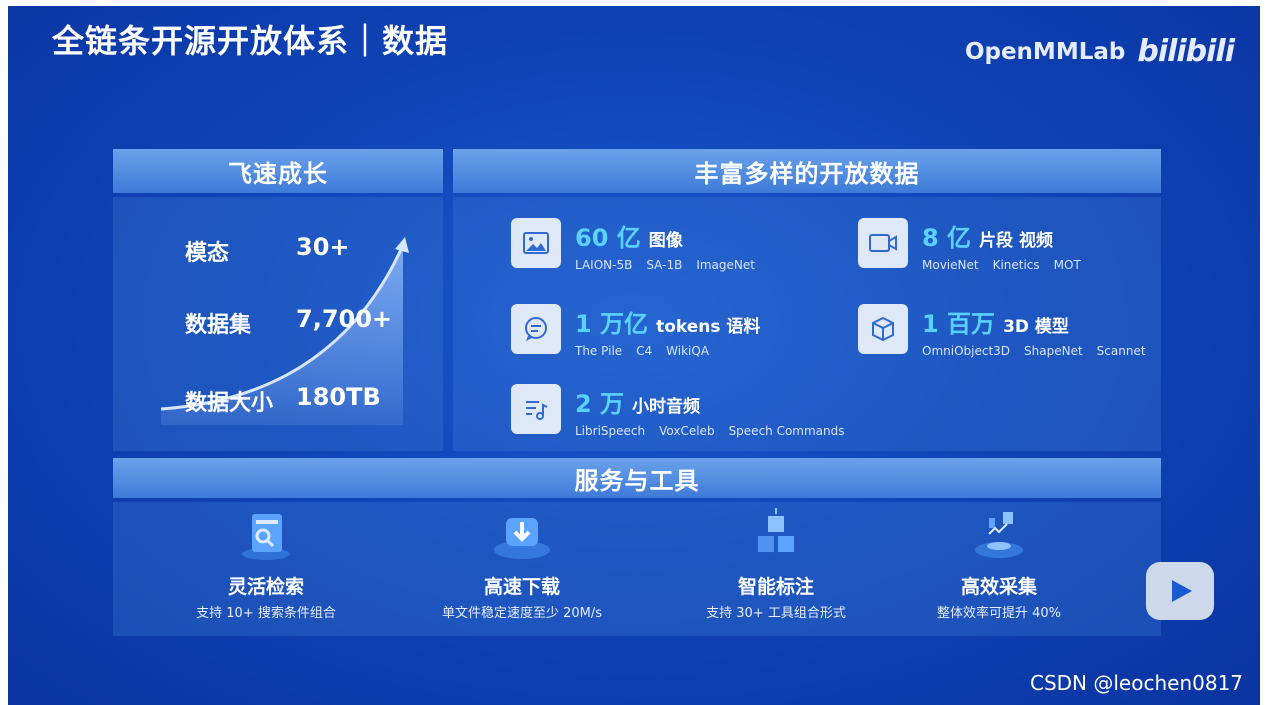 The width and height of the screenshot is (1266, 705). I want to click on watermark: CSDN @leochen0817, so click(1137, 683).